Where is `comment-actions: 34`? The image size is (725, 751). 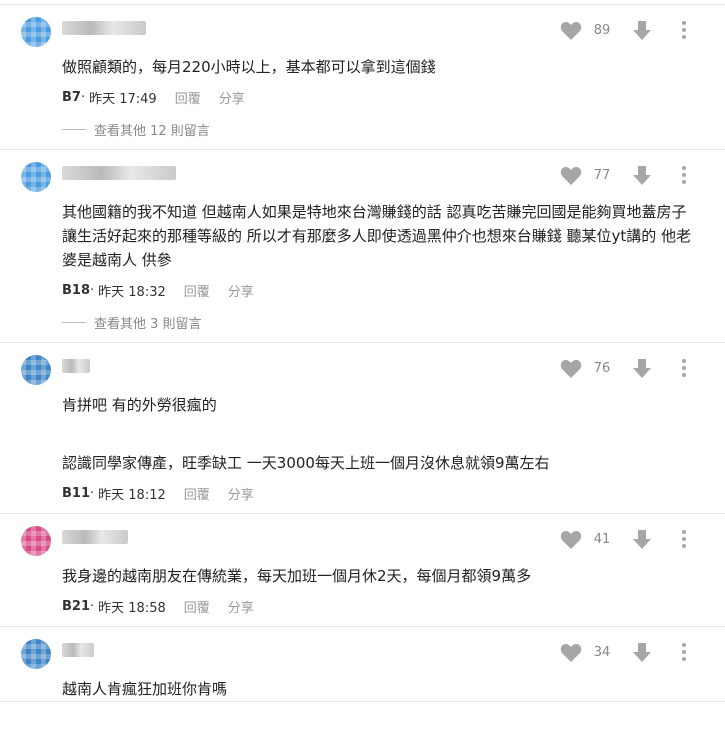 comment-actions: 34 is located at coordinates (627, 652).